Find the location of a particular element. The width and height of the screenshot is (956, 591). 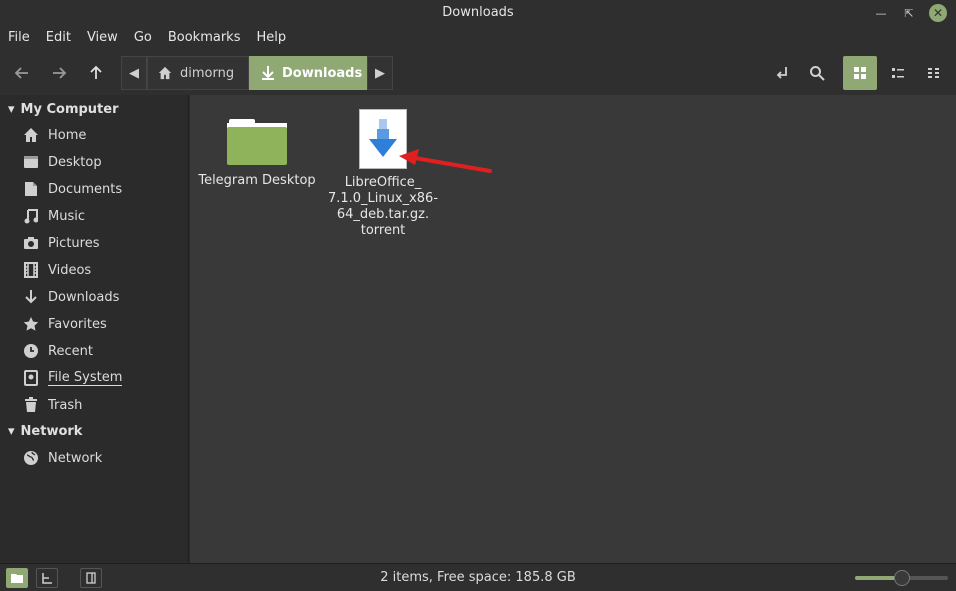

sidebar-item-label: Videos is located at coordinates (70, 270).